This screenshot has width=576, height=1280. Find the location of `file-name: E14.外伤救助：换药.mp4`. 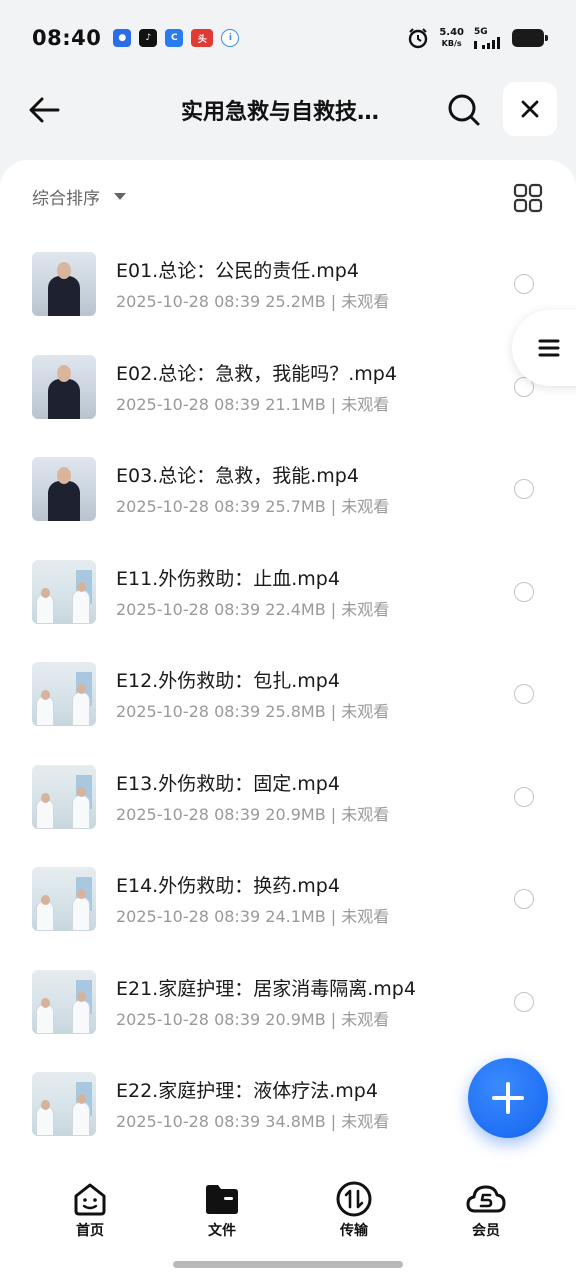

file-name: E14.外伤救助：换药.mp4 is located at coordinates (228, 886).